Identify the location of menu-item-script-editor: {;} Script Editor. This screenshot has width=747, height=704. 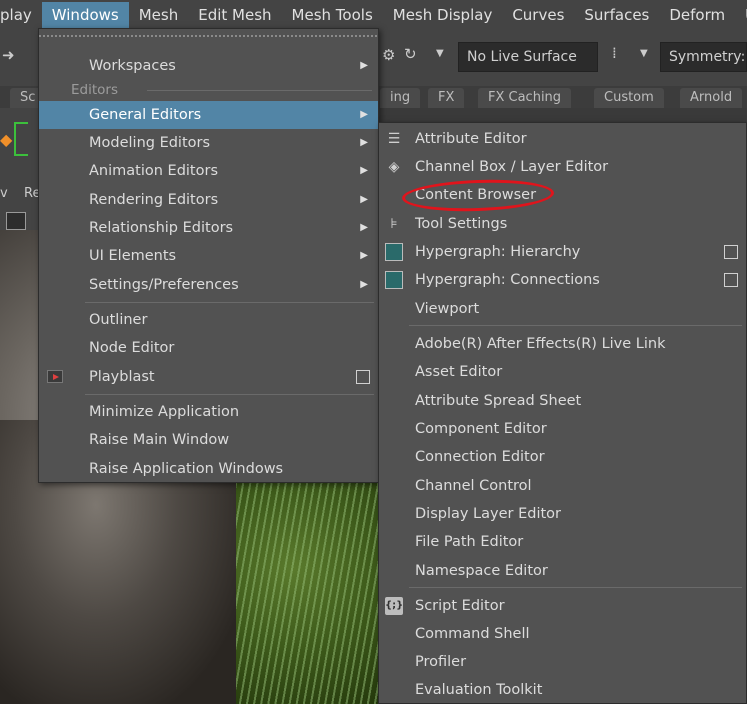
(562, 606).